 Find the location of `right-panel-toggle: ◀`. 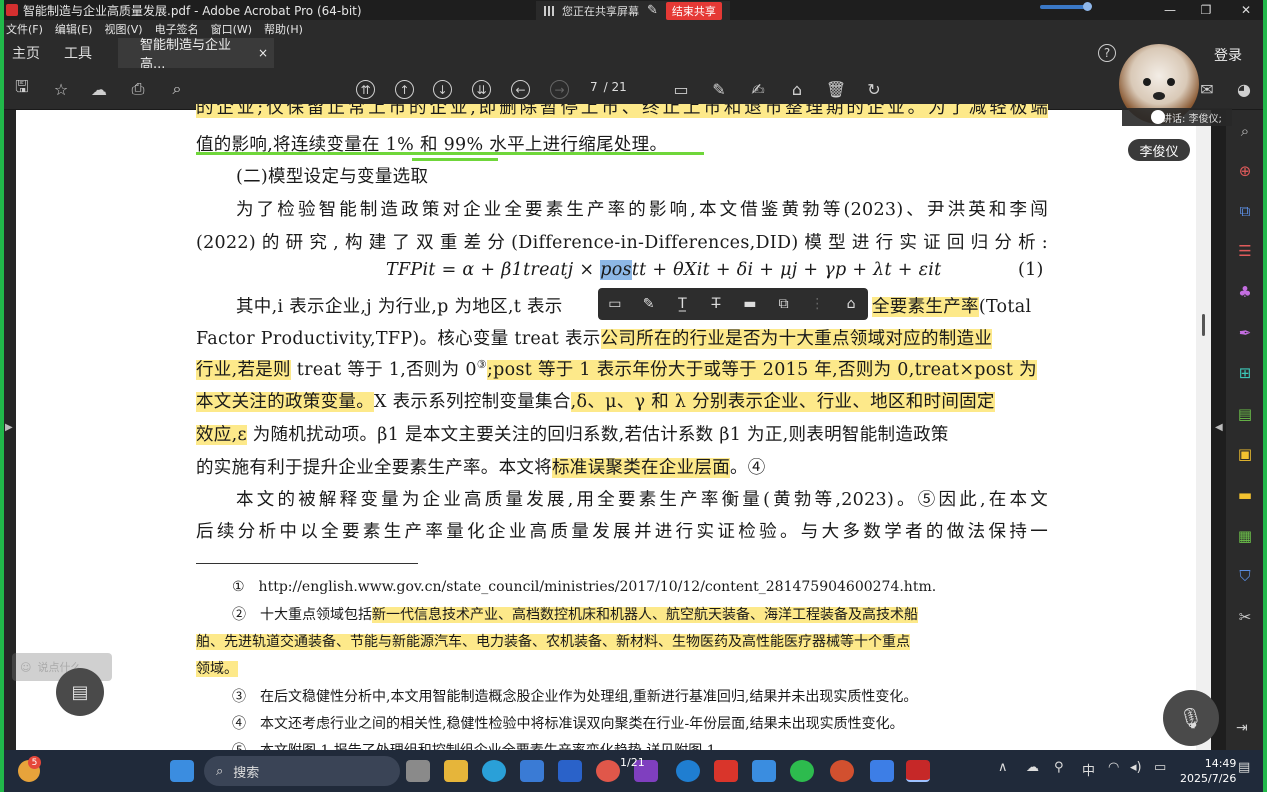

right-panel-toggle: ◀ is located at coordinates (1218, 430).